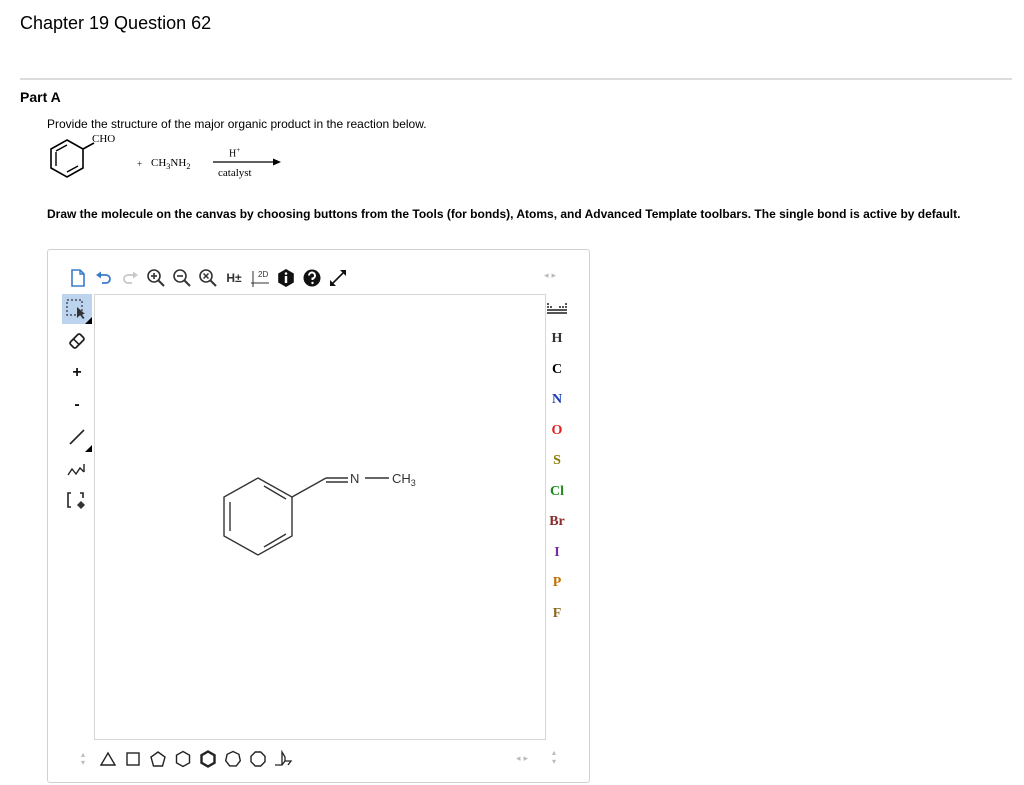  What do you see at coordinates (263, 274) in the screenshot?
I see `view-2d-label: 2D` at bounding box center [263, 274].